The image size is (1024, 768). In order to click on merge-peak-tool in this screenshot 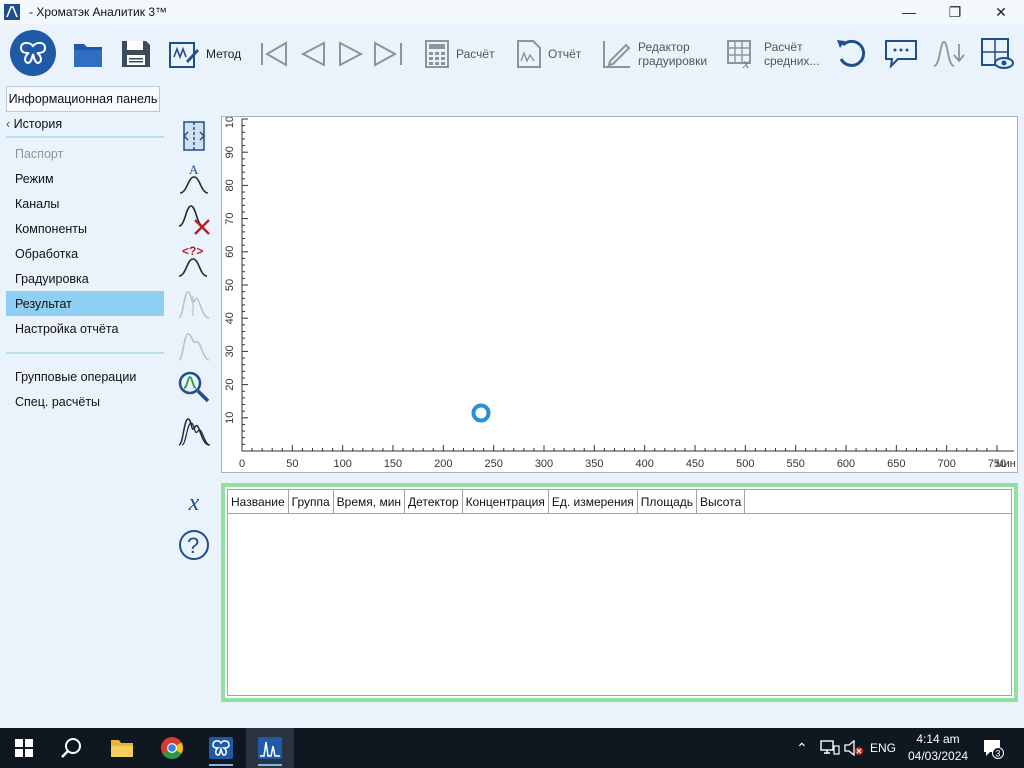, I will do `click(194, 345)`.